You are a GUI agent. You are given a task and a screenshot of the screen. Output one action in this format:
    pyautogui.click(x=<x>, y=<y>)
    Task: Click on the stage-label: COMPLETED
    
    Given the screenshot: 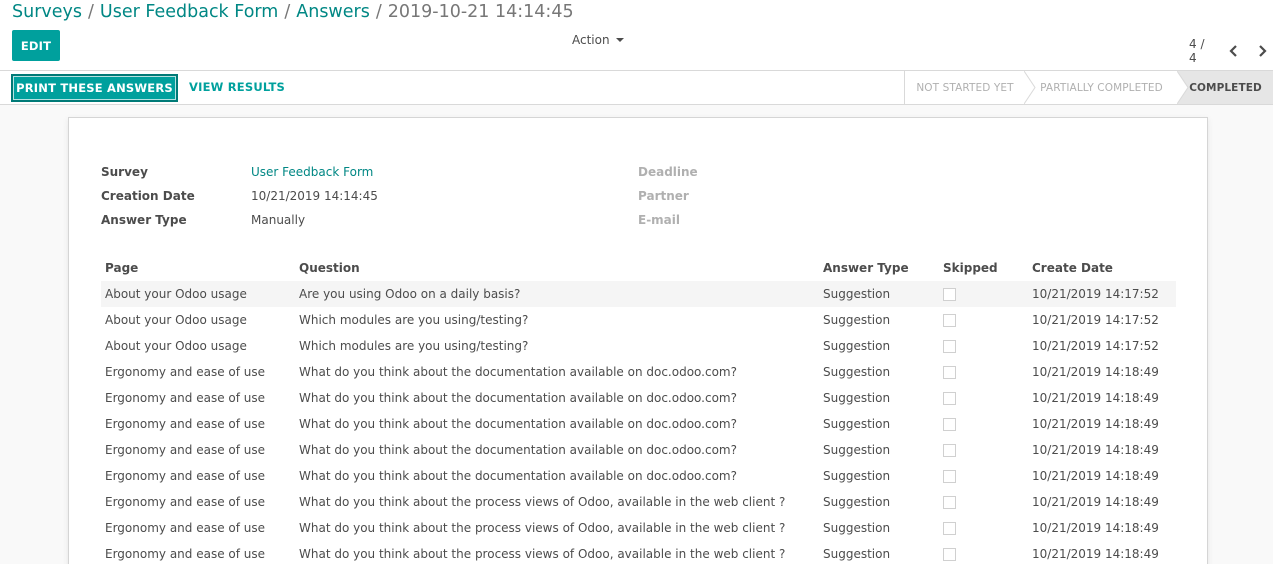 What is the action you would take?
    pyautogui.click(x=1225, y=87)
    